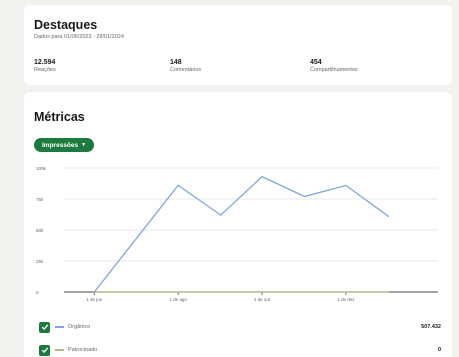 The height and width of the screenshot is (357, 459). Describe the element at coordinates (240, 350) in the screenshot. I see `legend-row-sponsored: Patrocinado 0` at that location.